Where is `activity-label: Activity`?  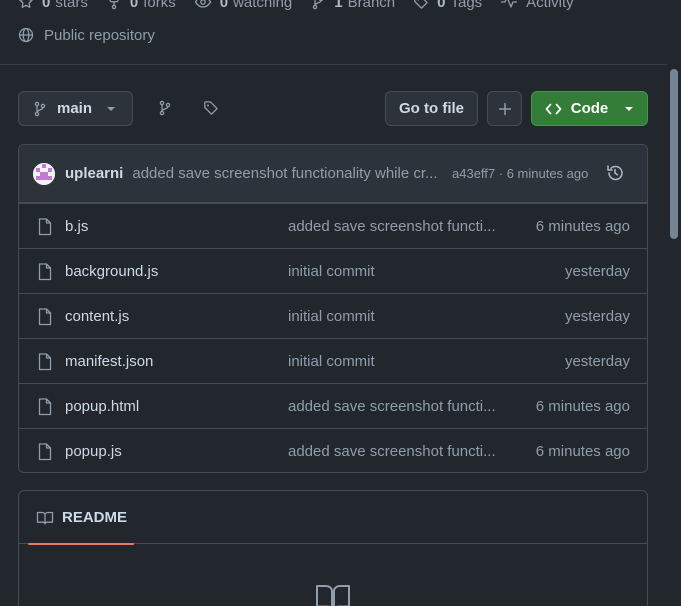 activity-label: Activity is located at coordinates (550, 5).